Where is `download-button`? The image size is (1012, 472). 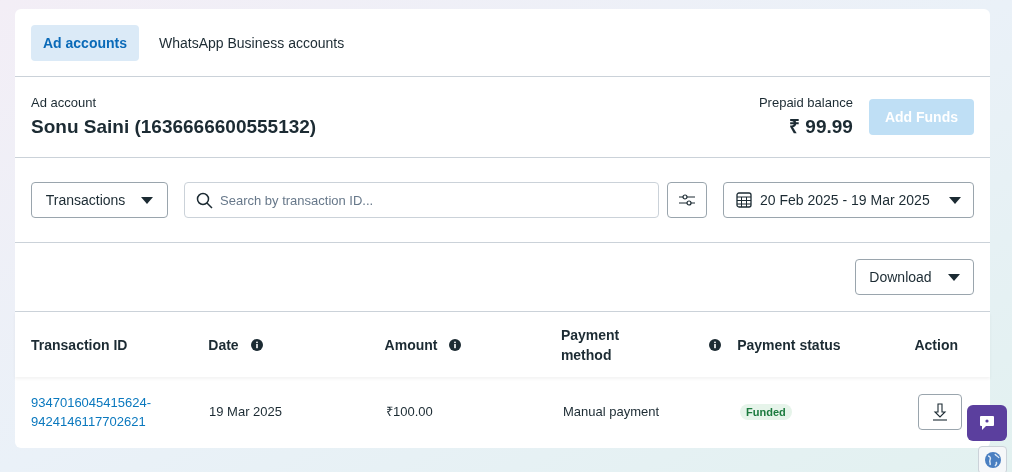
download-button is located at coordinates (940, 412).